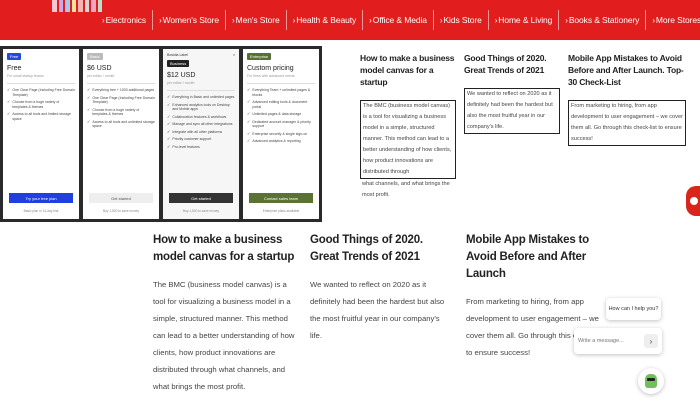 The image size is (700, 400). What do you see at coordinates (77, 6) in the screenshot?
I see `store-logo` at bounding box center [77, 6].